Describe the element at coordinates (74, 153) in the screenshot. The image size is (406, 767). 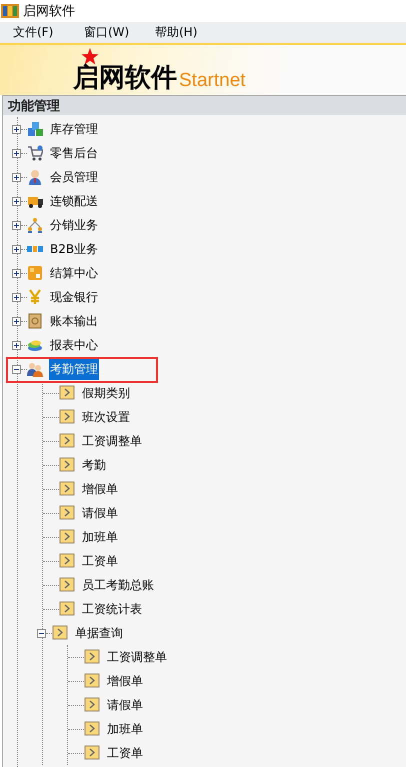
I see `tree-item-label: 零售后台` at that location.